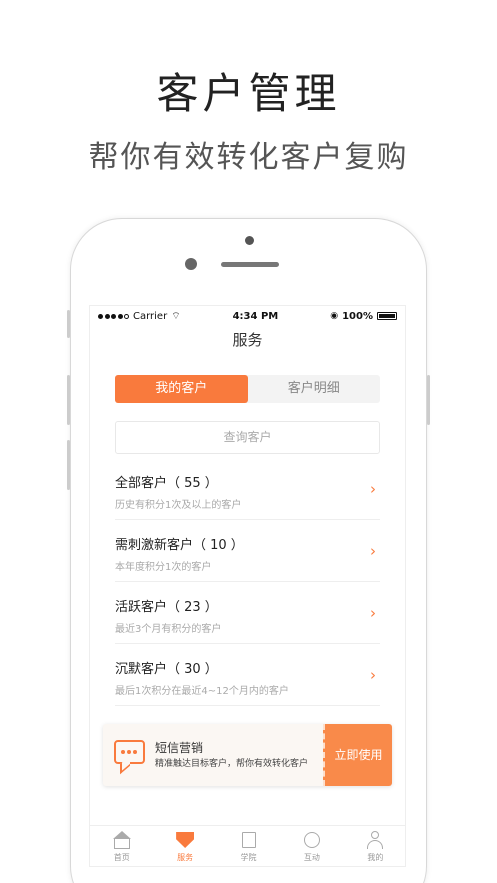 This screenshot has width=497, height=883. What do you see at coordinates (202, 691) in the screenshot?
I see `list-item-desc: 最后1次积分在最近4~12个月内的客户` at bounding box center [202, 691].